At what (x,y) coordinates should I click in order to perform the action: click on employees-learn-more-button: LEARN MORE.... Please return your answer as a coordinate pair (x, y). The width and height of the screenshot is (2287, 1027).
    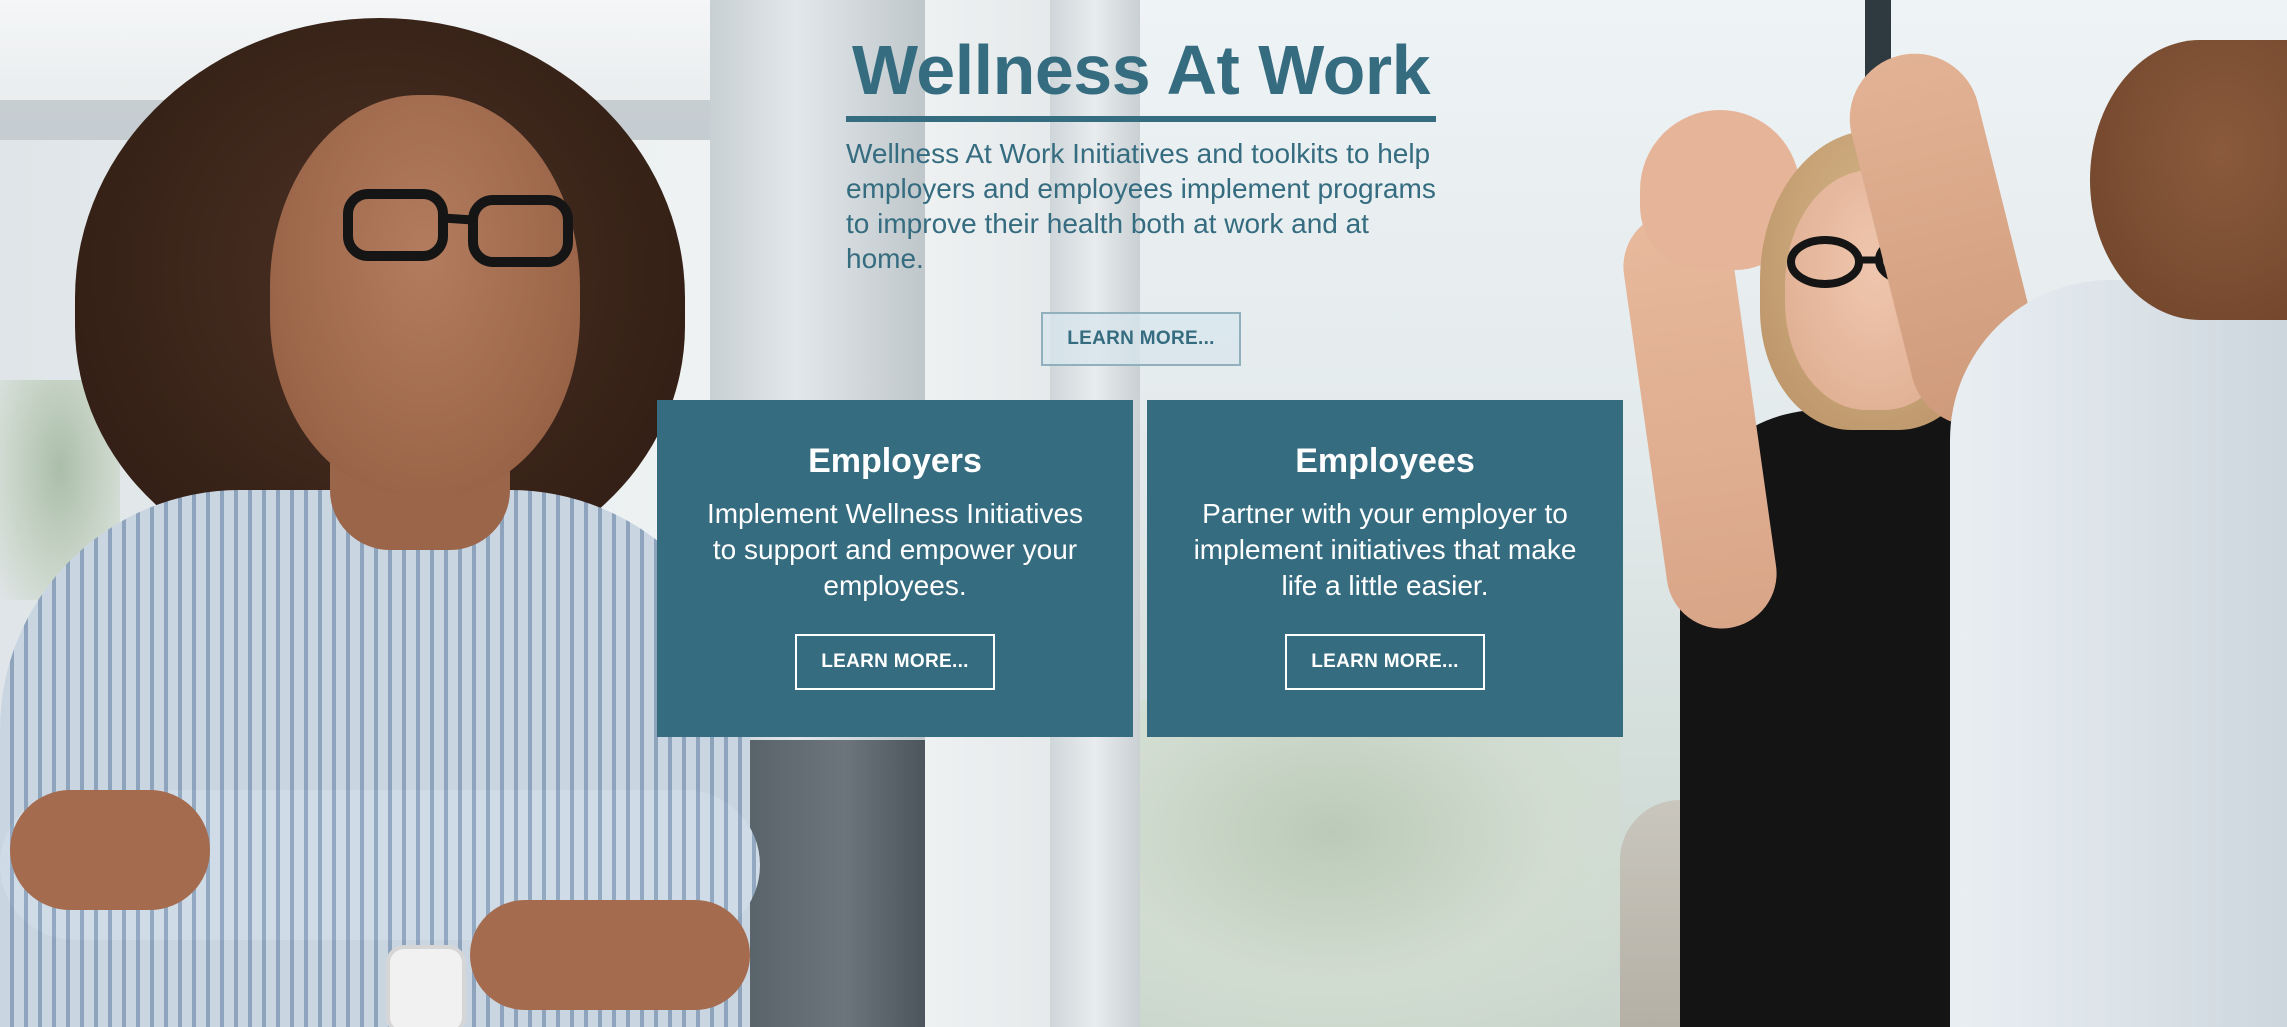
    Looking at the image, I should click on (1385, 662).